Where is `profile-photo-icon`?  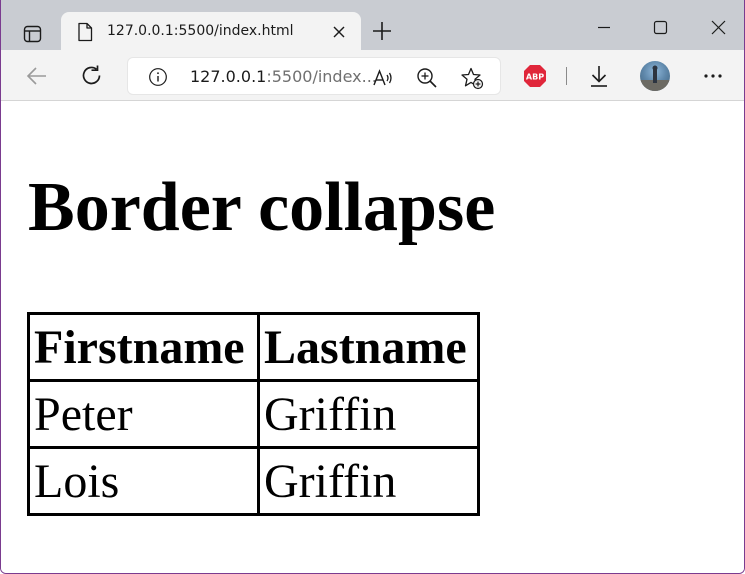 profile-photo-icon is located at coordinates (655, 78).